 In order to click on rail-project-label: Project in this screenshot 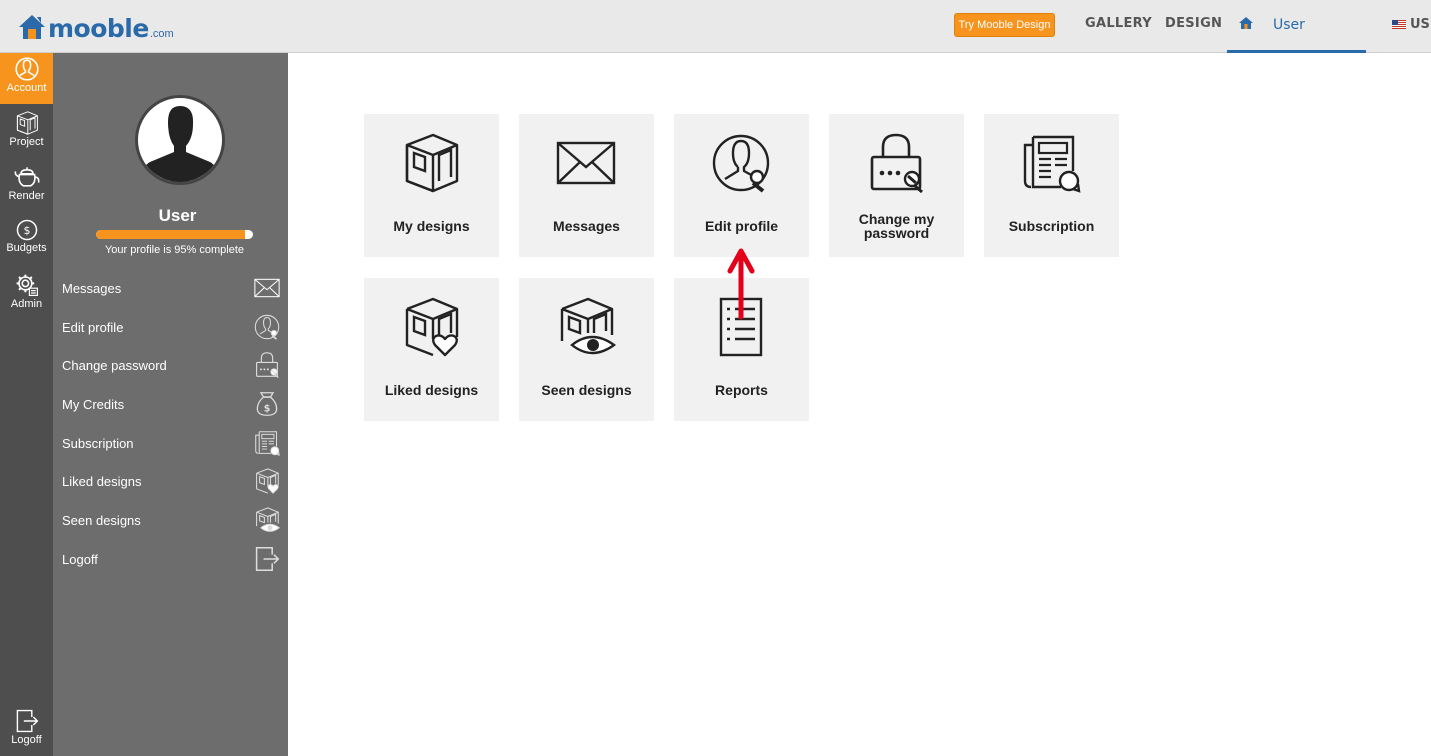, I will do `click(26, 142)`.